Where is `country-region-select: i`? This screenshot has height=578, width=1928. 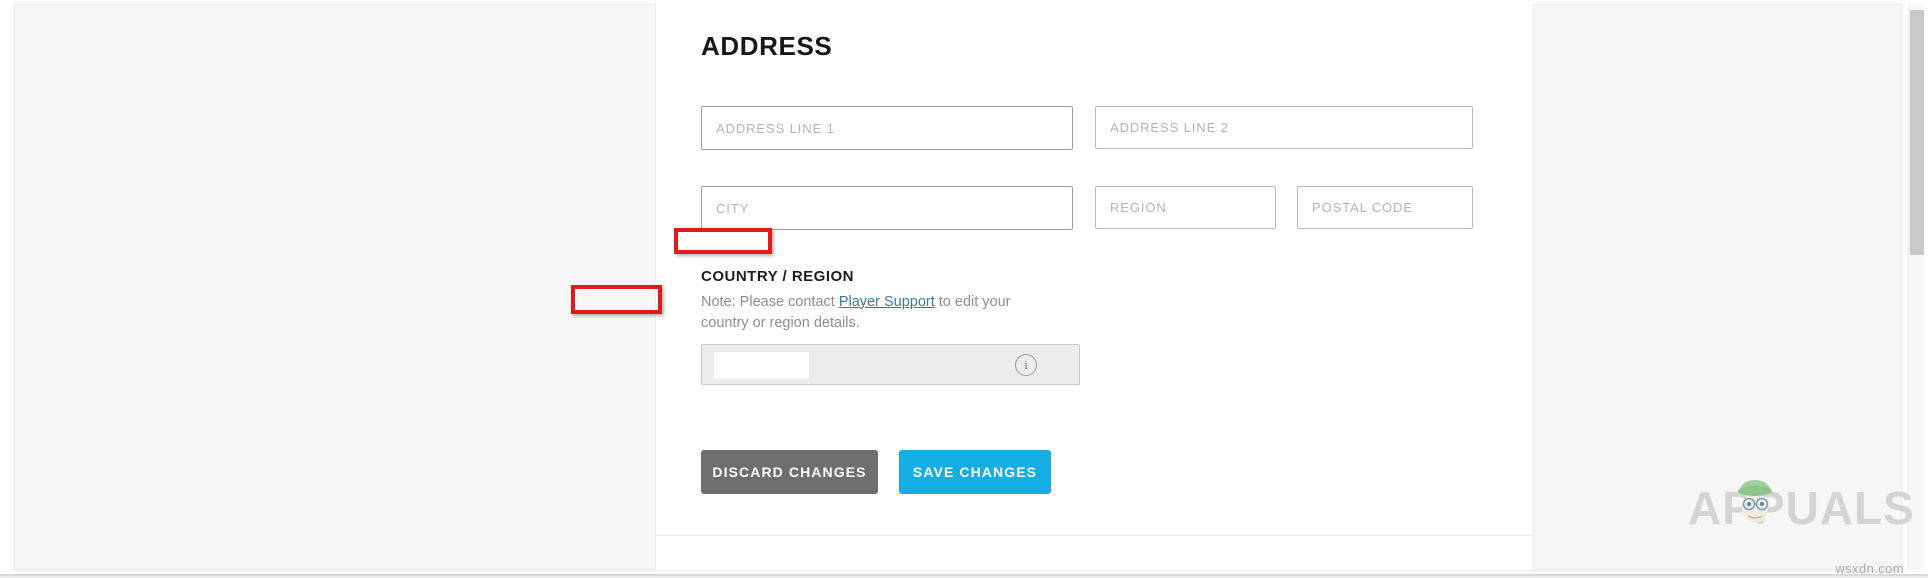
country-region-select: i is located at coordinates (890, 364).